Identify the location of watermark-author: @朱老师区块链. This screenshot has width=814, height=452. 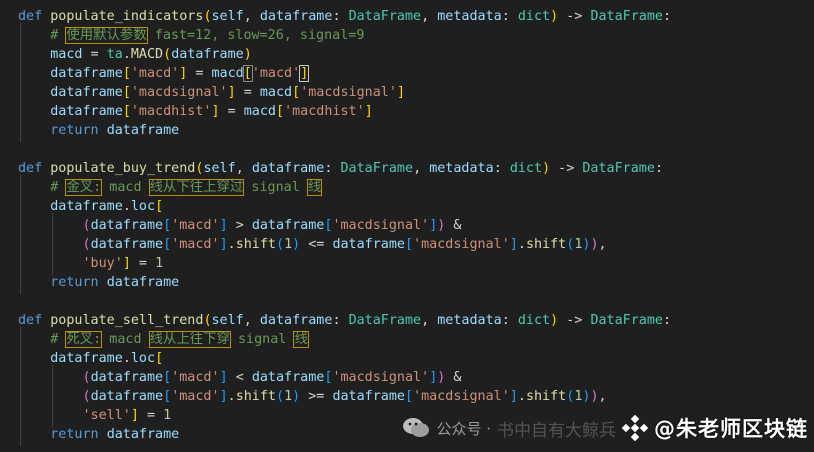
(731, 429).